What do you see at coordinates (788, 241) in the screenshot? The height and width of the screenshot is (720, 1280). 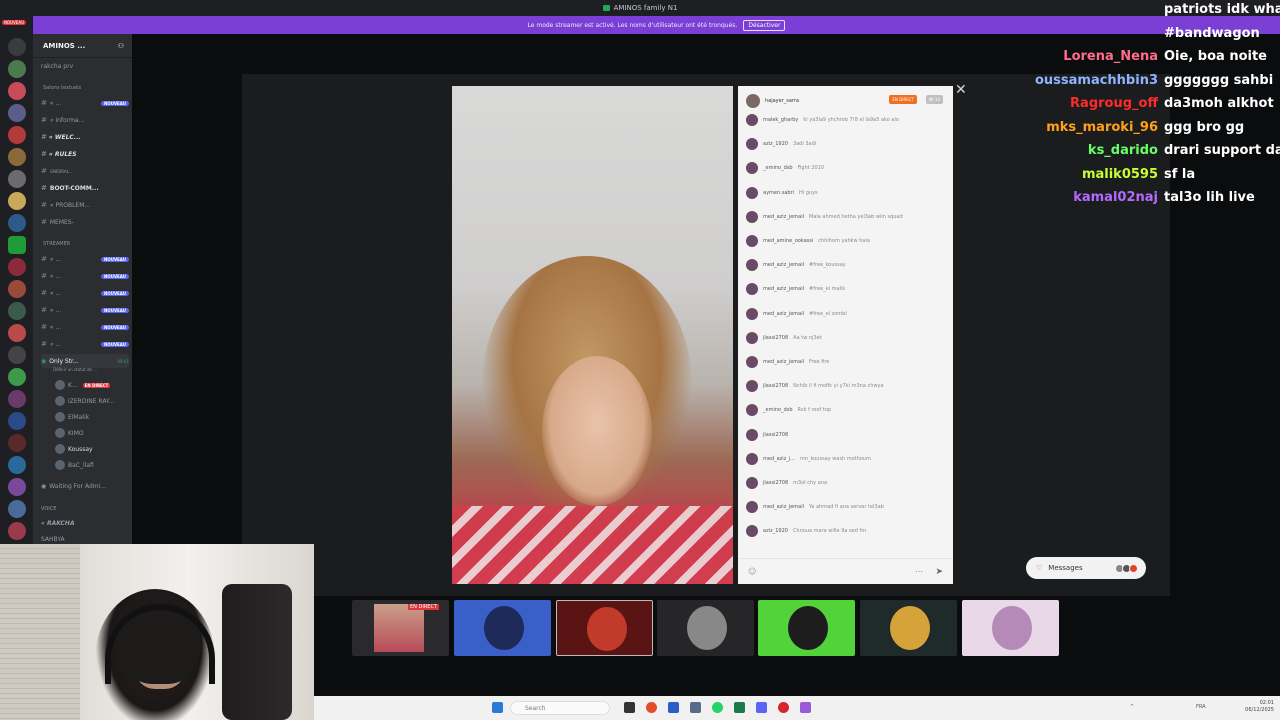 I see `chat-username: med_amine_ookassi` at bounding box center [788, 241].